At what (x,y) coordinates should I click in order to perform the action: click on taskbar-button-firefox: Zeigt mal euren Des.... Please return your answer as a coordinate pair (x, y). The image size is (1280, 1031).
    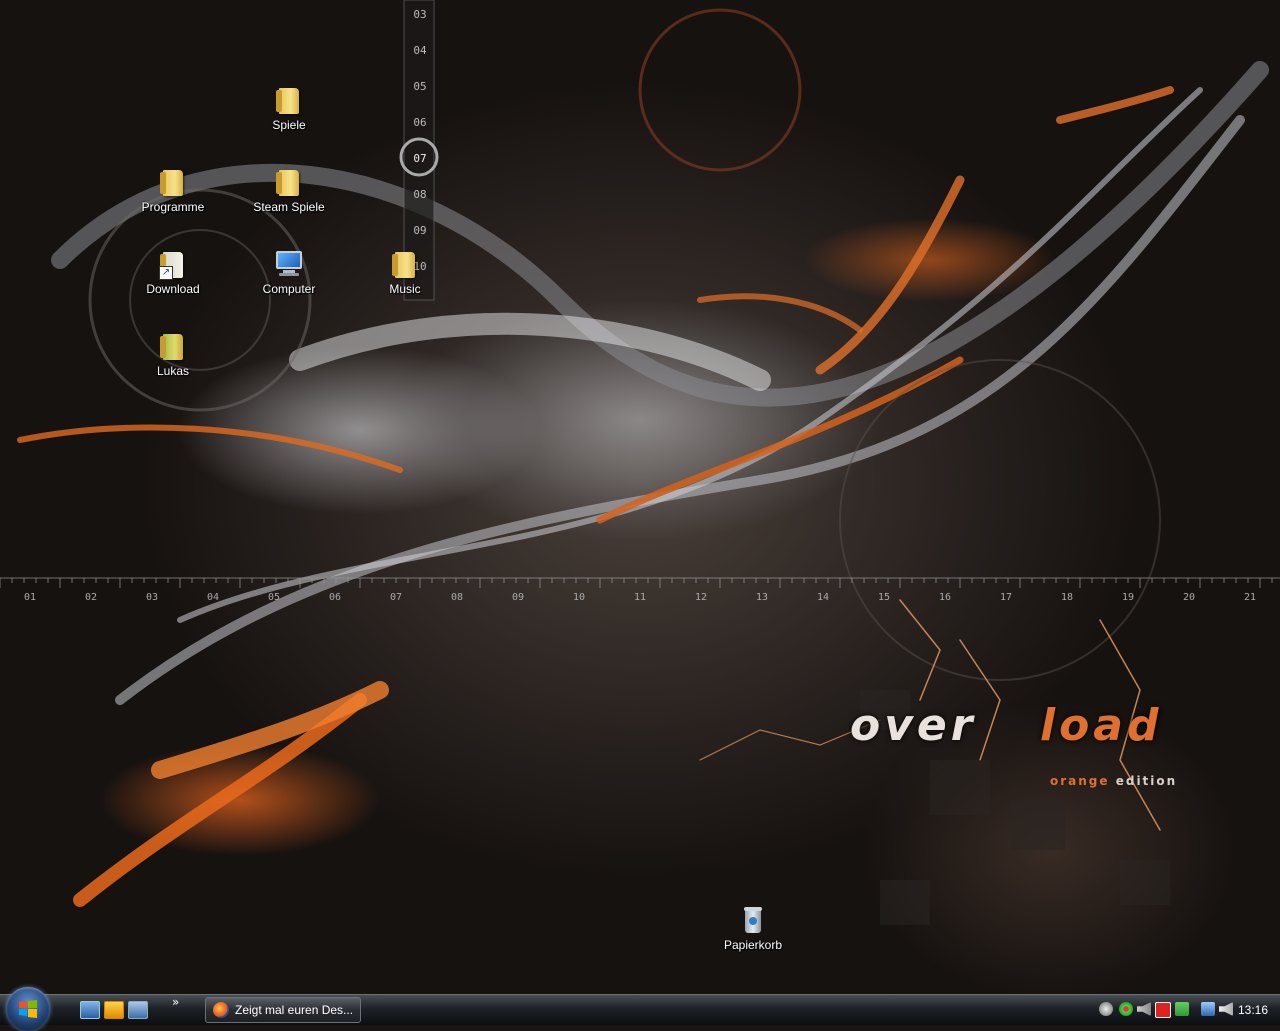
    Looking at the image, I should click on (283, 1010).